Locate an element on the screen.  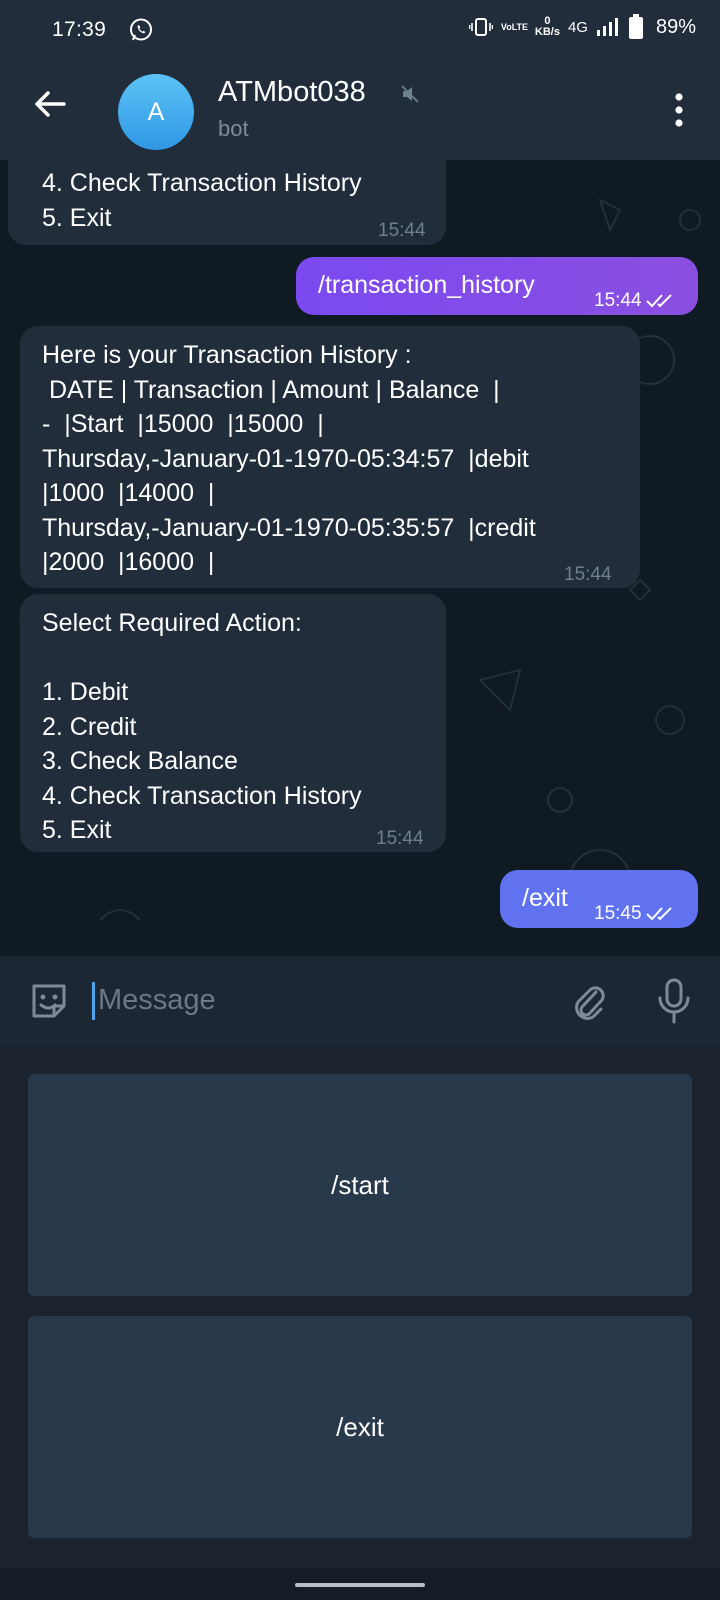
status-indicators: VoLTE 0 KB/s 4G 89% is located at coordinates (582, 27).